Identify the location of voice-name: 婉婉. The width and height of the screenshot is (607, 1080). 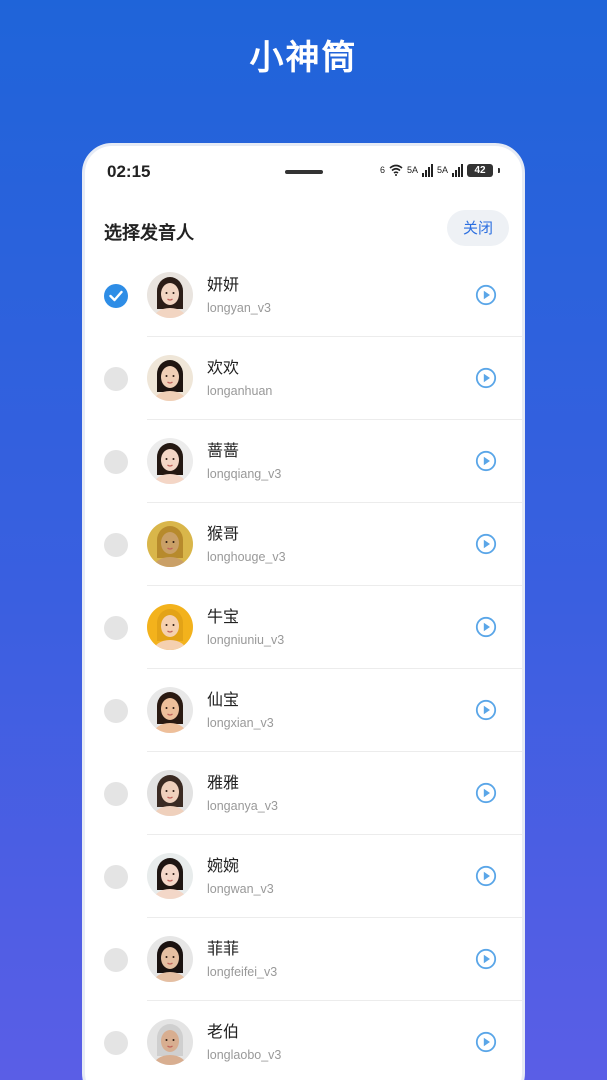
(223, 865).